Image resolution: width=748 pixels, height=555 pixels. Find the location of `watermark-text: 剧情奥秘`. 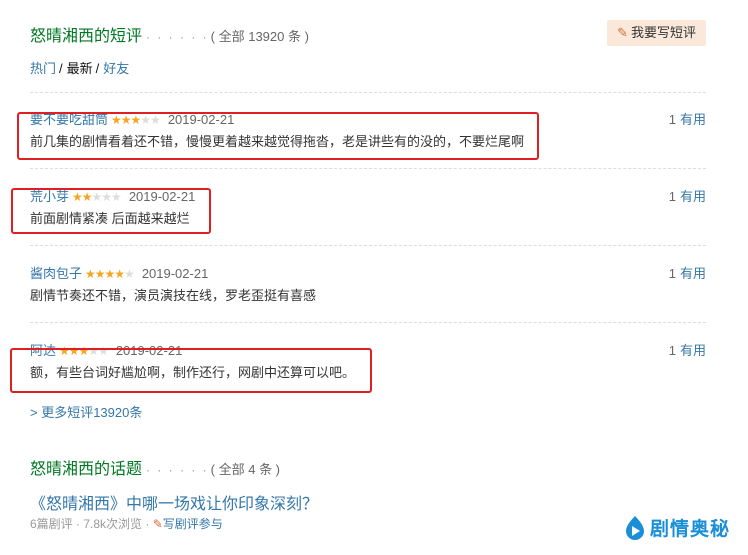

watermark-text: 剧情奥秘 is located at coordinates (689, 529).